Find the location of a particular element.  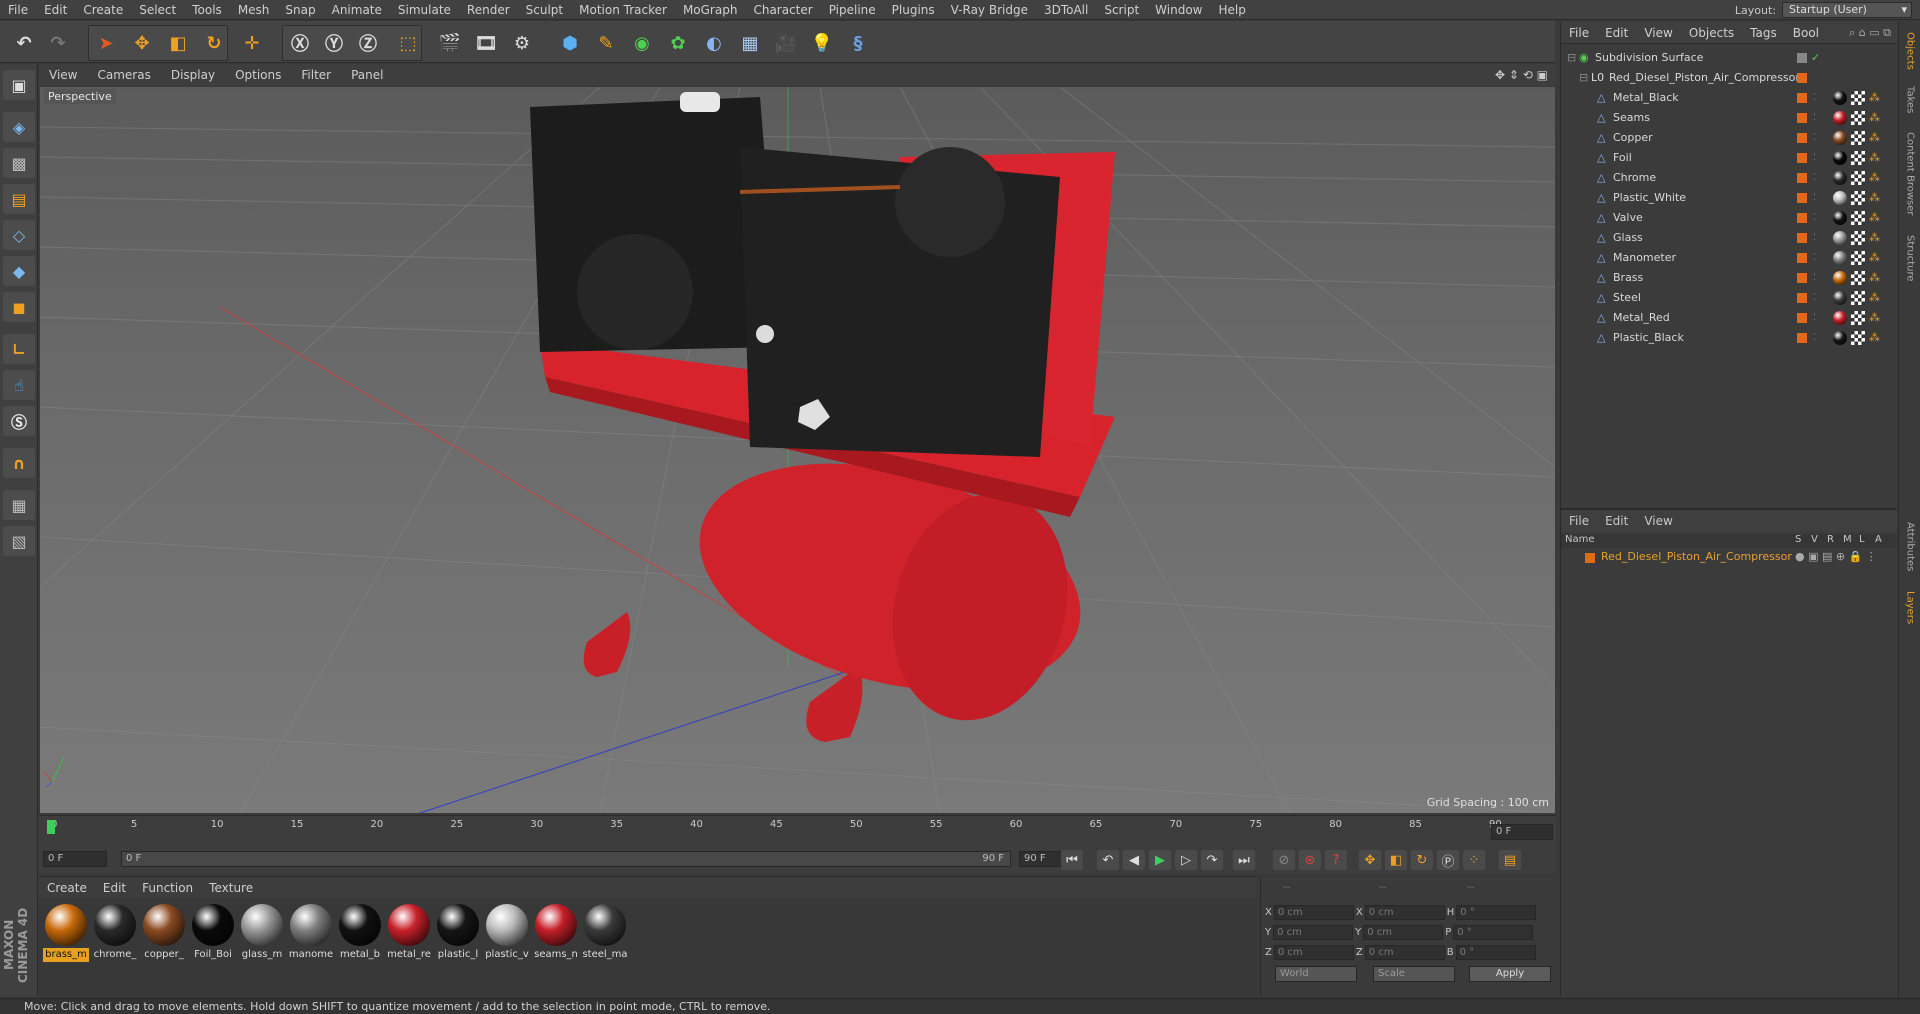

collapse-icon: ⊟ is located at coordinates (1571, 58).